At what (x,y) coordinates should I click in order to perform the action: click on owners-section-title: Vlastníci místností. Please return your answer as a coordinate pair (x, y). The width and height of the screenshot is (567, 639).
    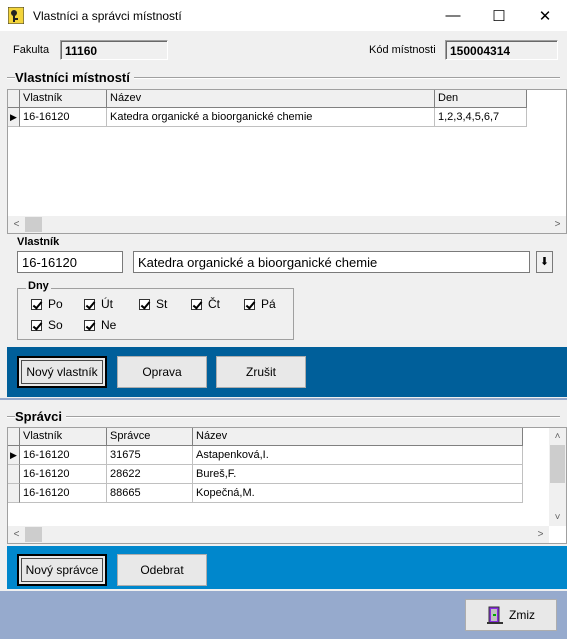
    Looking at the image, I should click on (74, 77).